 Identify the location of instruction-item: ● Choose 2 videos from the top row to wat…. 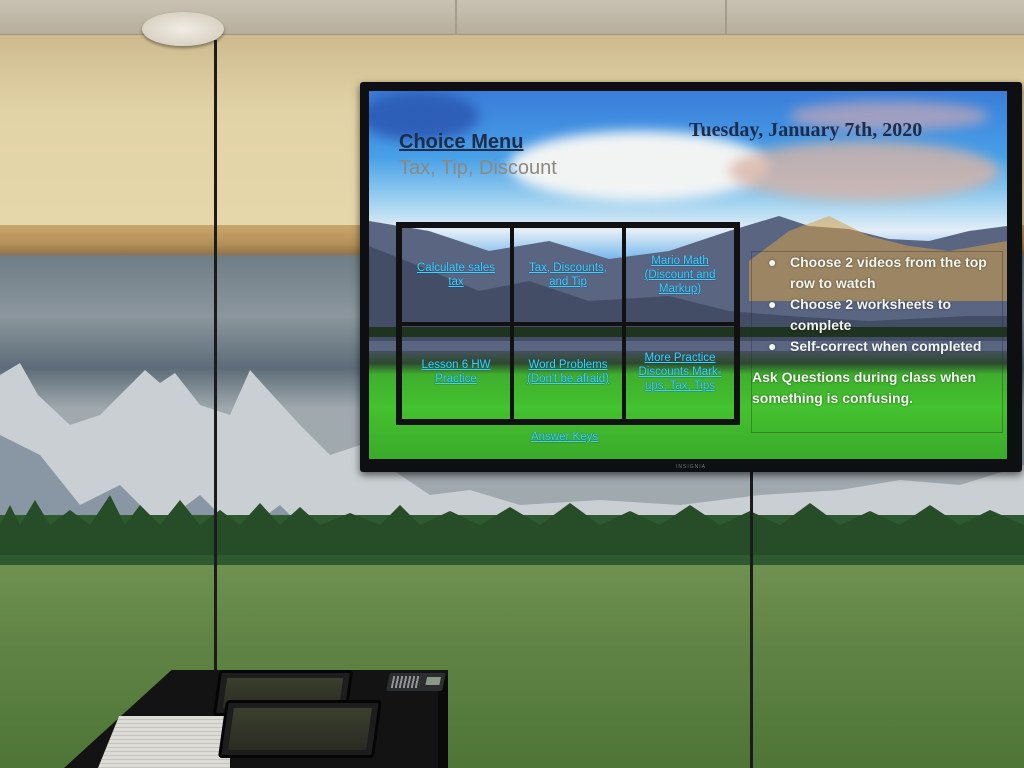
(877, 273).